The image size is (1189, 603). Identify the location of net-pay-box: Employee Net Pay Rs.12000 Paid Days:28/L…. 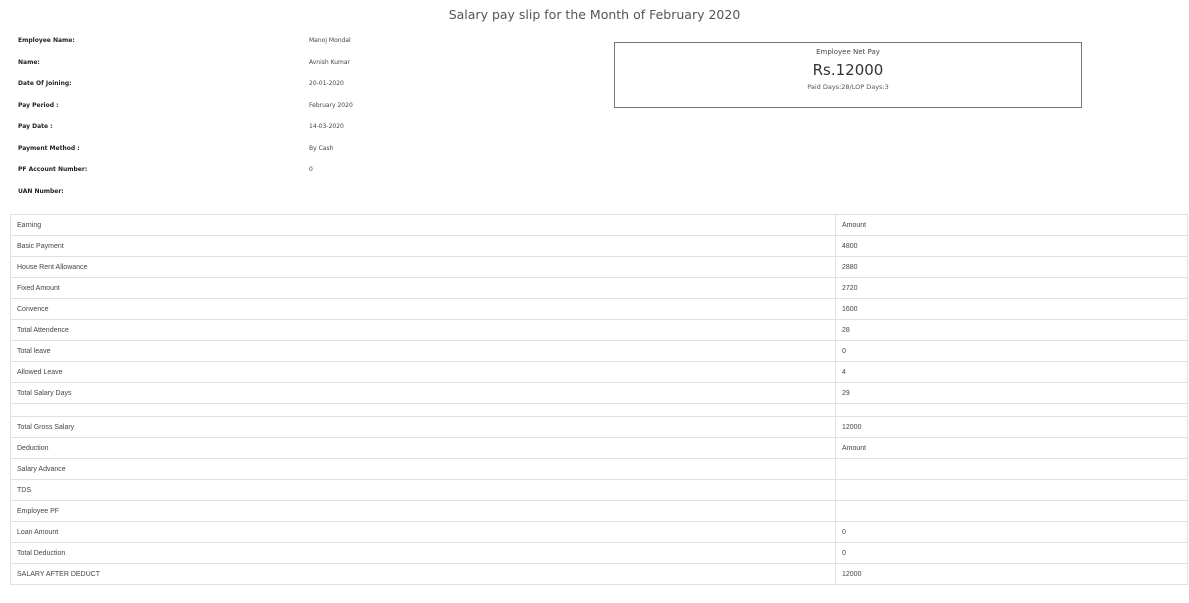
(848, 75).